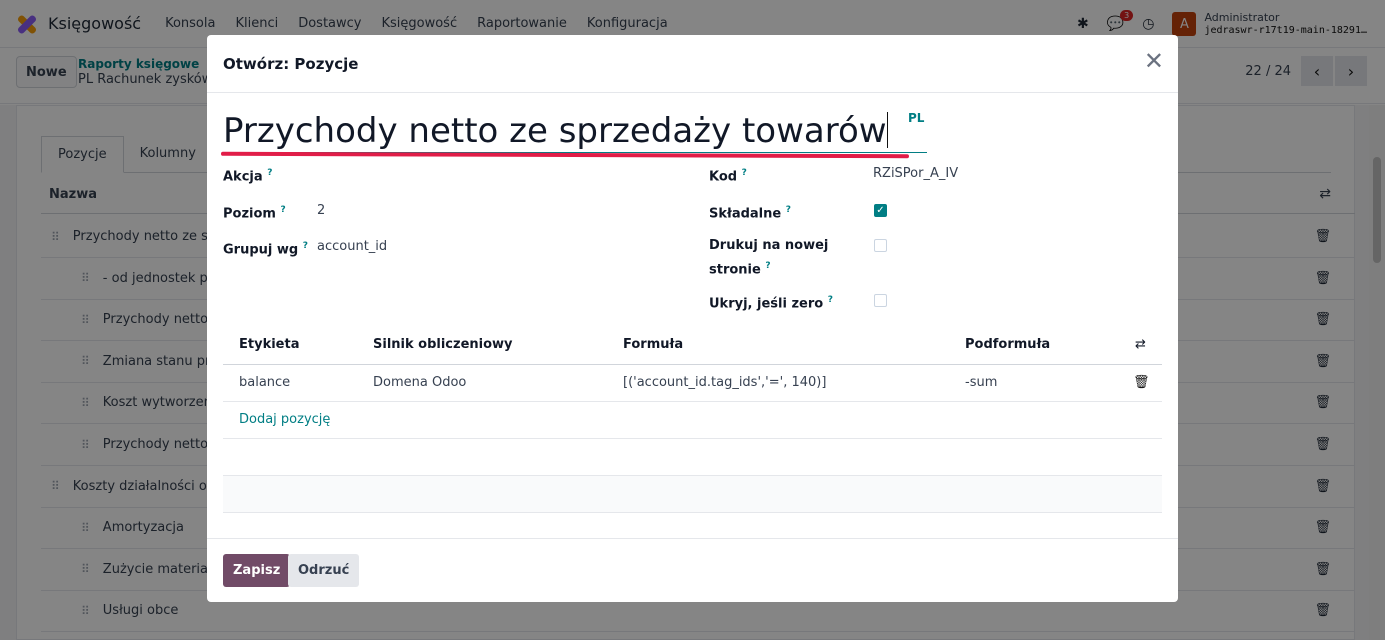 The image size is (1385, 640). I want to click on trash-icon: 🗑, so click(1141, 382).